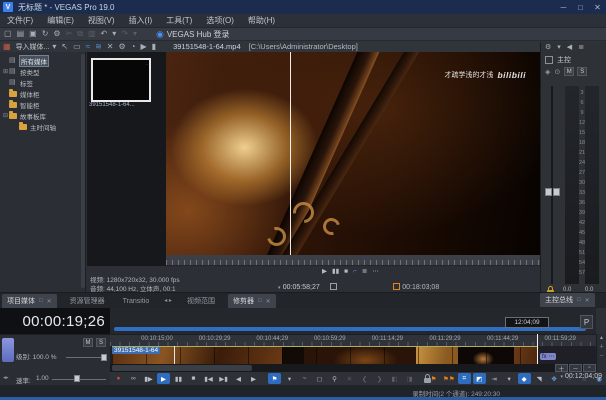 Image resolution: width=606 pixels, height=400 pixels. I want to click on next-frame-button: ▶, so click(253, 378).